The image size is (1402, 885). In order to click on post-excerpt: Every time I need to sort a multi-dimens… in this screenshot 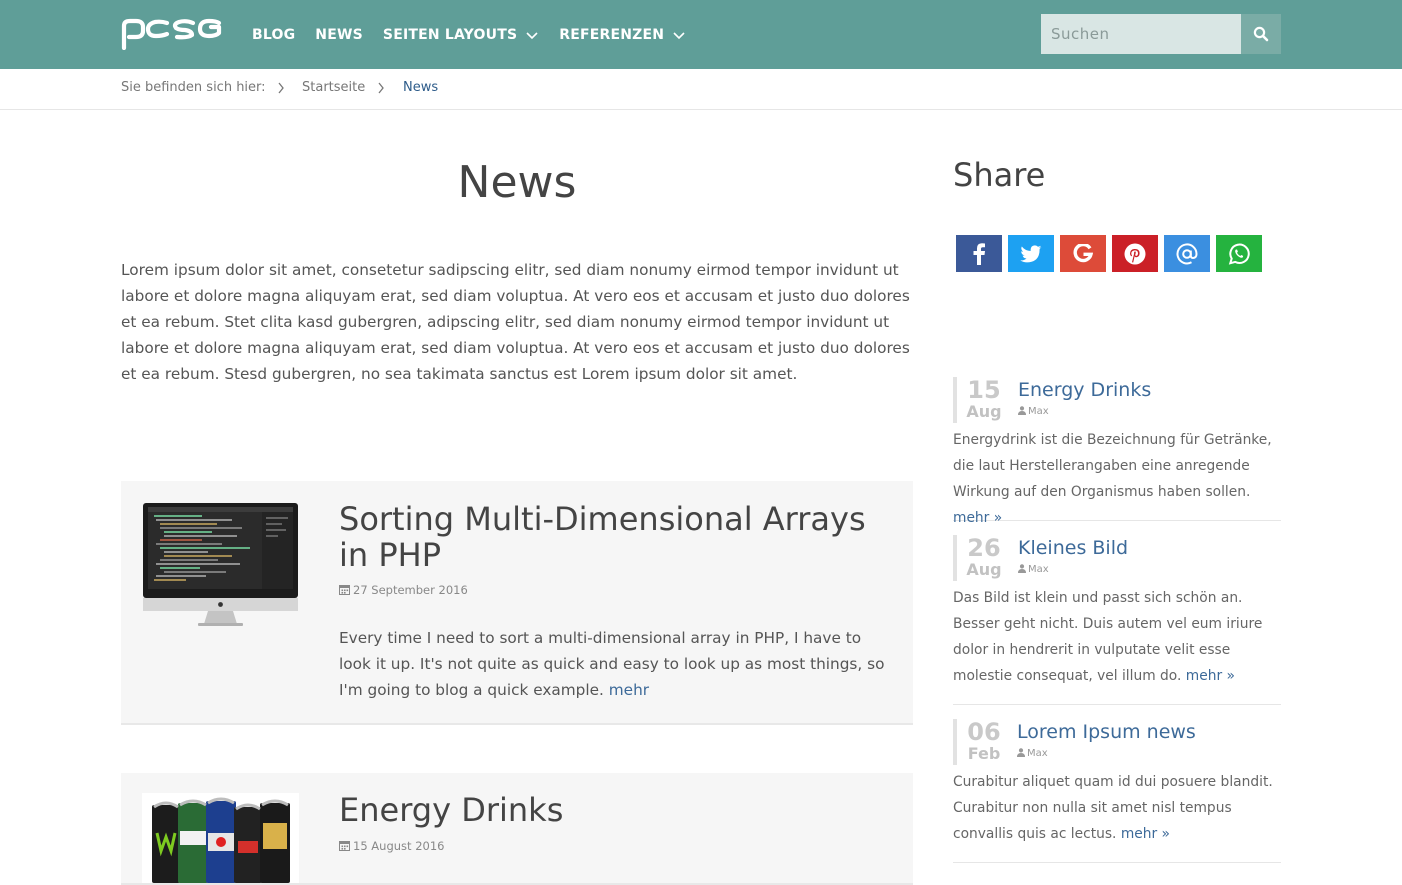, I will do `click(616, 664)`.